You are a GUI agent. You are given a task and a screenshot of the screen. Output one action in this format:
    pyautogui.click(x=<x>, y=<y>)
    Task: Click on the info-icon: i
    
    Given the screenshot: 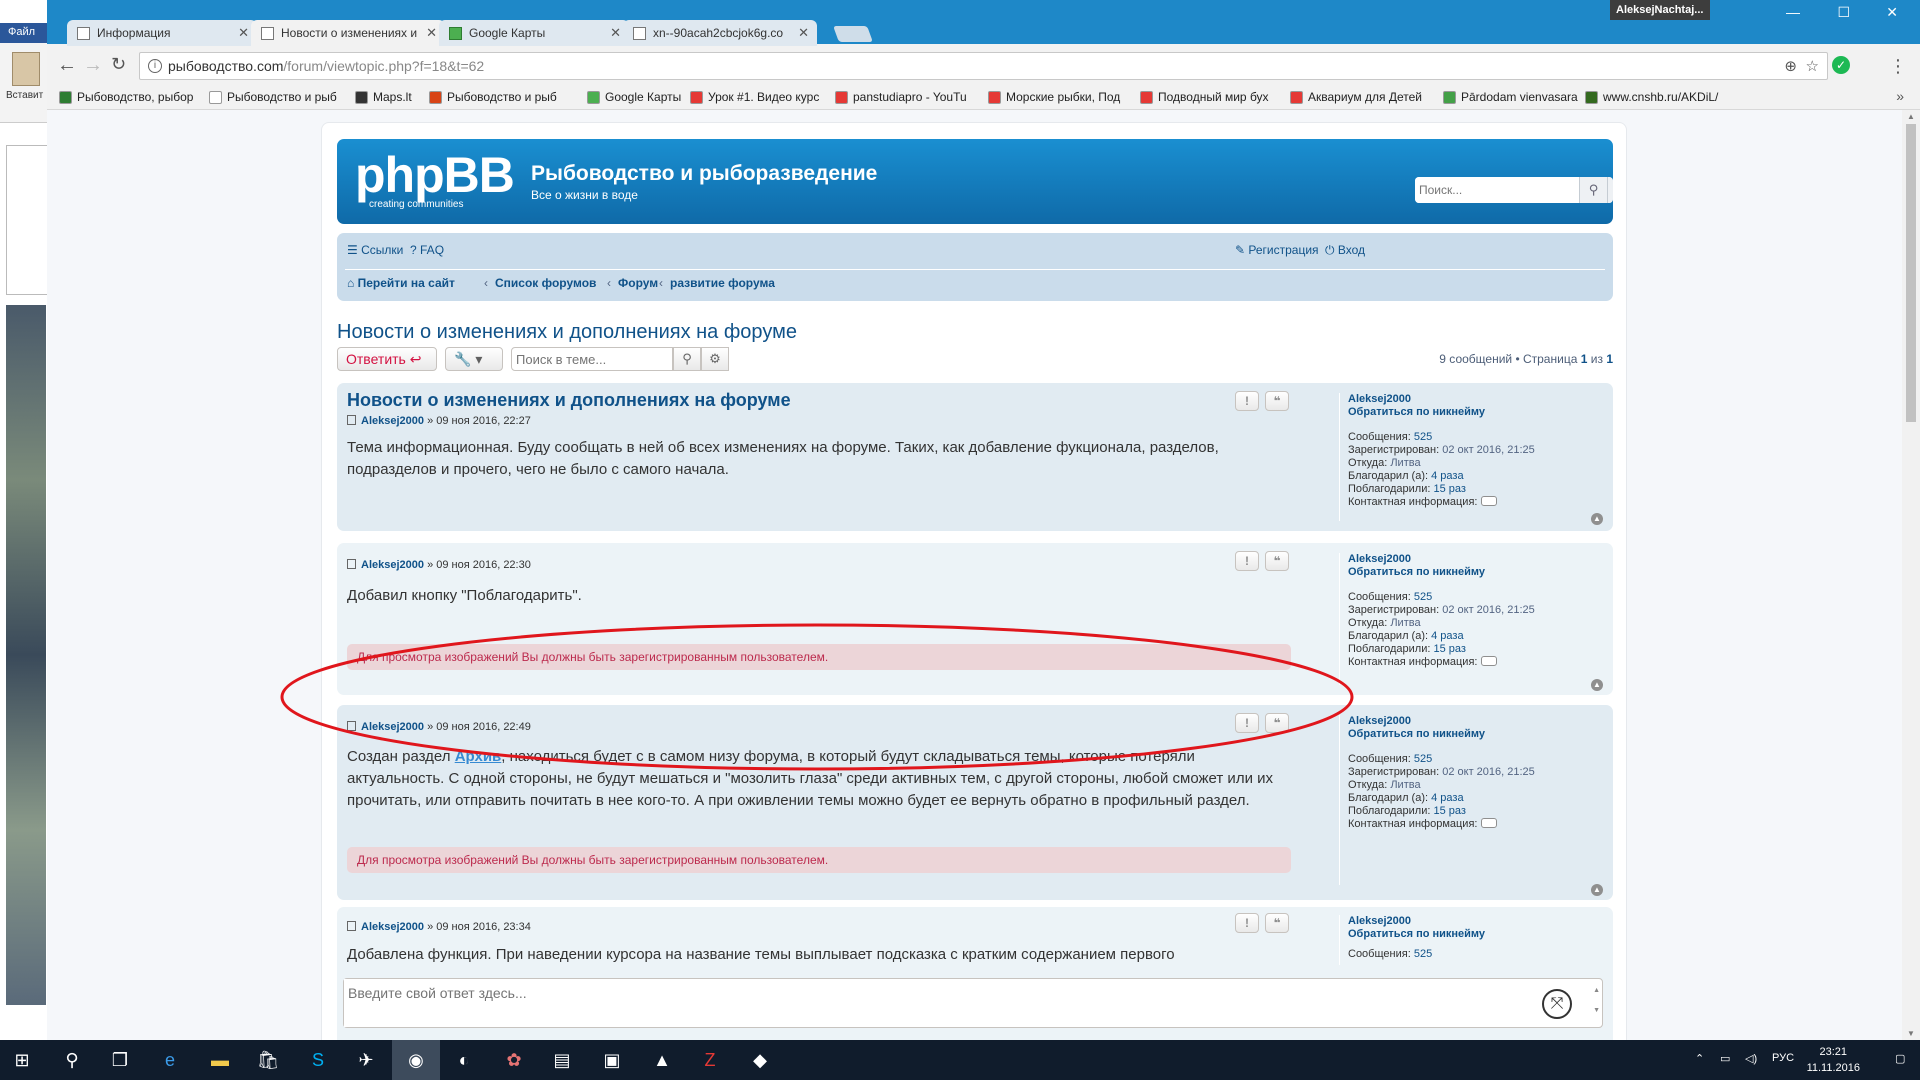 What is the action you would take?
    pyautogui.click(x=155, y=66)
    